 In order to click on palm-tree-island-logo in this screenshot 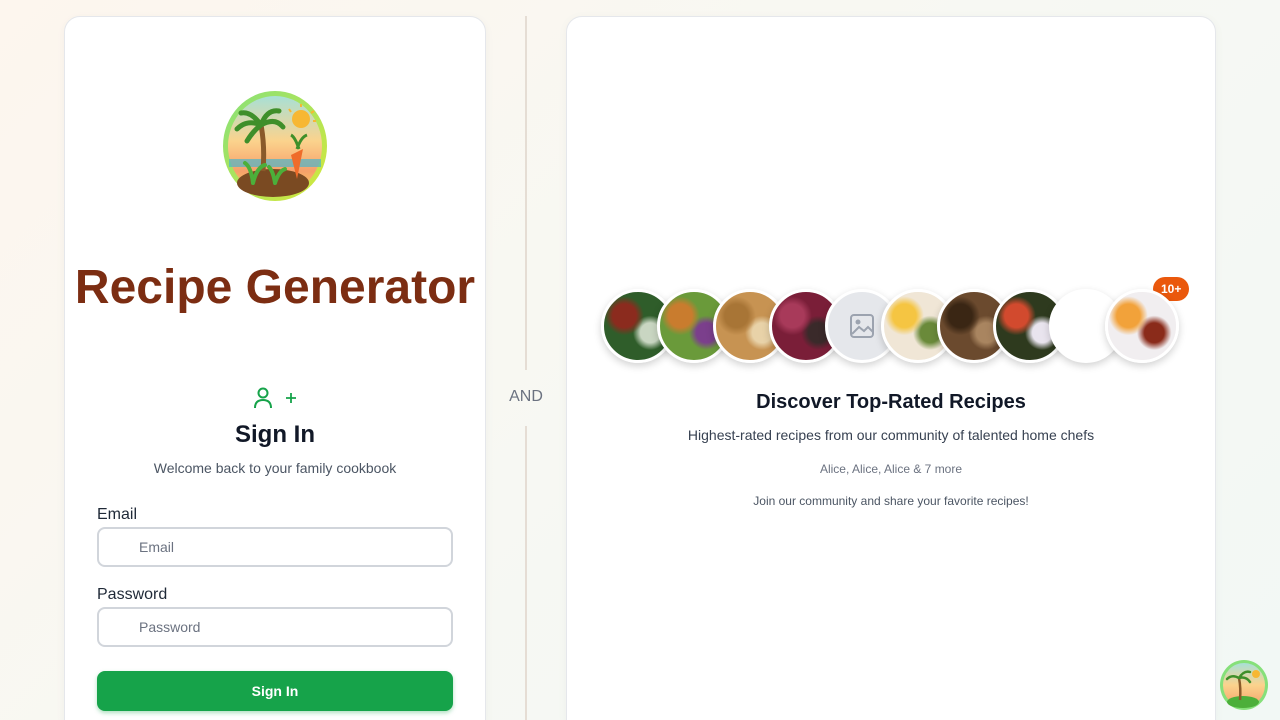, I will do `click(275, 146)`.